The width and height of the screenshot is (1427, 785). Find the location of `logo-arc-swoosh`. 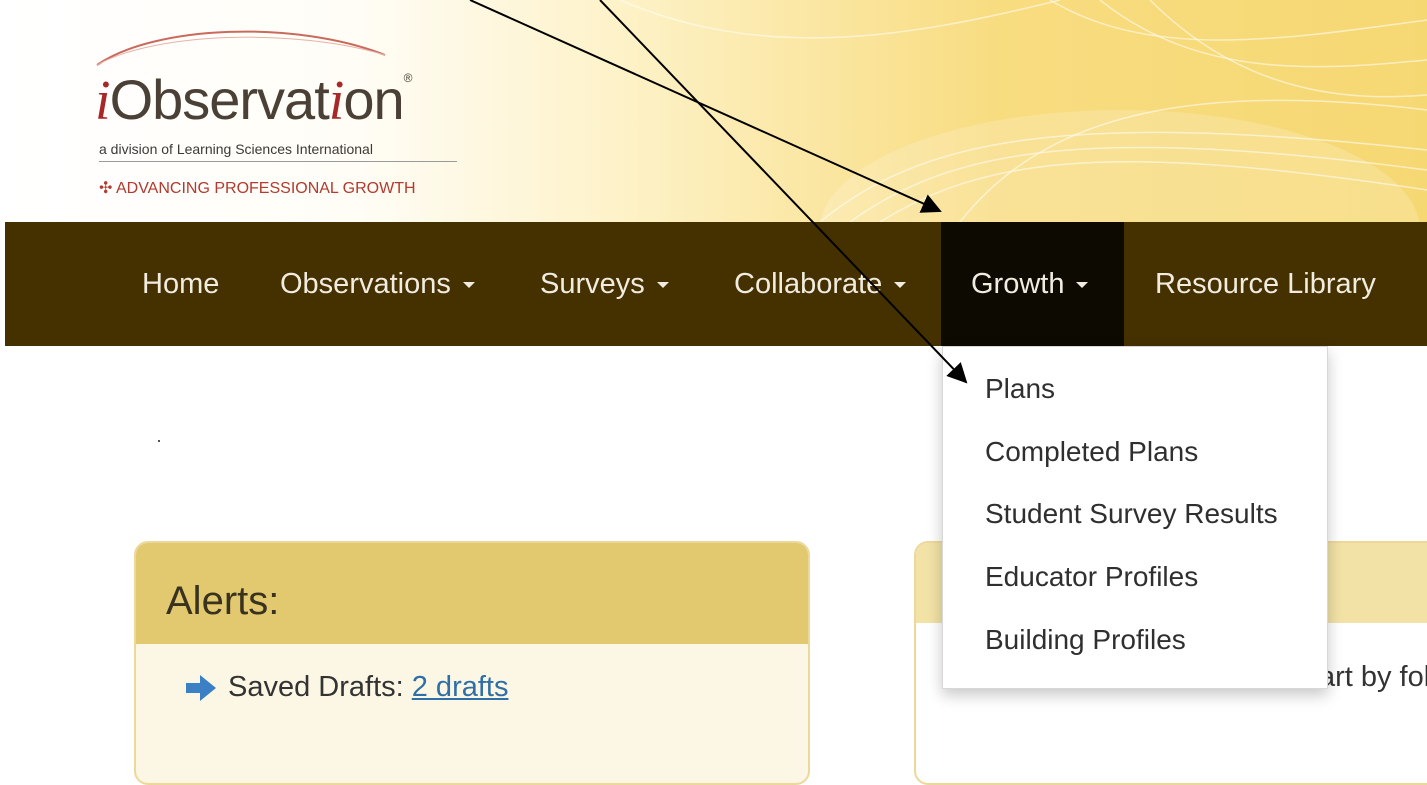

logo-arc-swoosh is located at coordinates (241, 48).